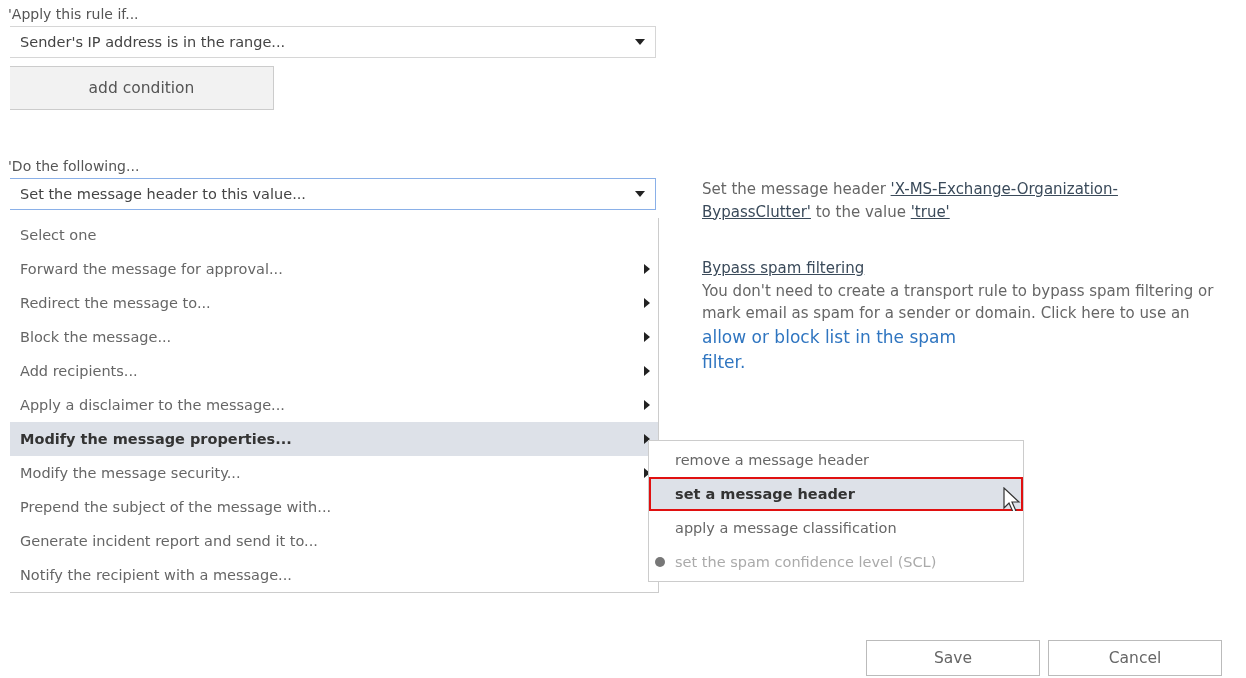 This screenshot has width=1246, height=678. What do you see at coordinates (1012, 500) in the screenshot?
I see `cursor-icon` at bounding box center [1012, 500].